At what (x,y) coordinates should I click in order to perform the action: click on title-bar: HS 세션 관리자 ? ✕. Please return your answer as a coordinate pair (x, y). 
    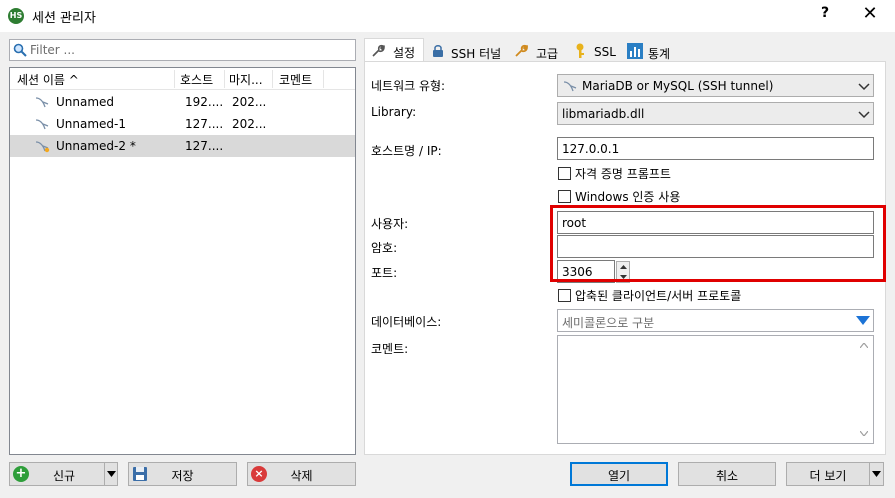
    Looking at the image, I should click on (447, 16).